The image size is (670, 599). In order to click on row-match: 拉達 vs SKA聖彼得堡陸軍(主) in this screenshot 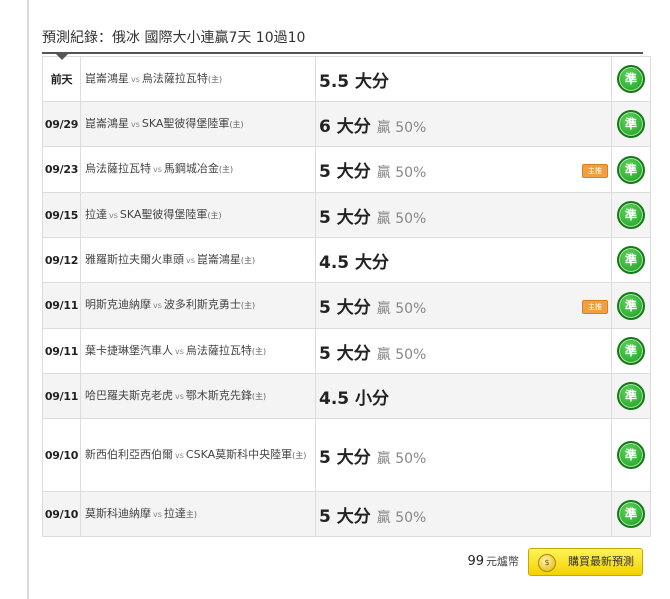, I will do `click(198, 215)`.